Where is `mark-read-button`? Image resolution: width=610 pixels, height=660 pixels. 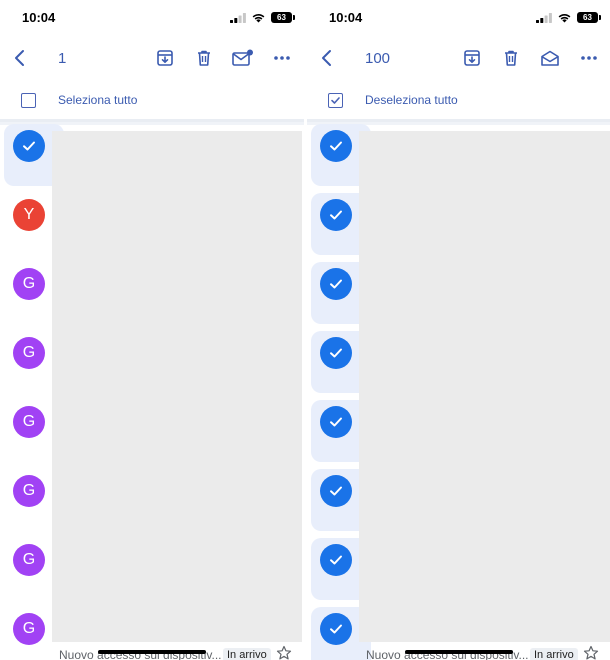
mark-read-button is located at coordinates (550, 58).